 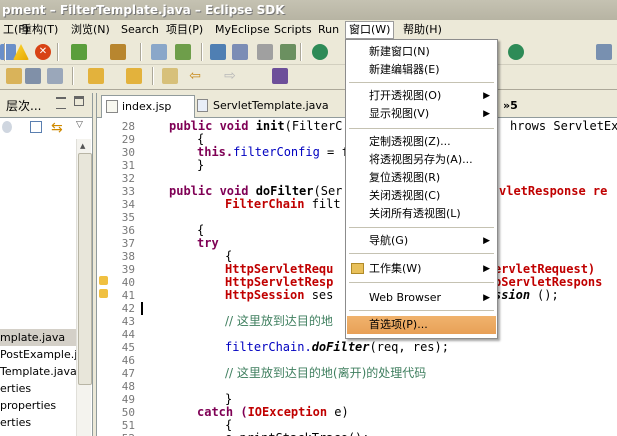 I want to click on open-perspective-icon, so click(x=604, y=52).